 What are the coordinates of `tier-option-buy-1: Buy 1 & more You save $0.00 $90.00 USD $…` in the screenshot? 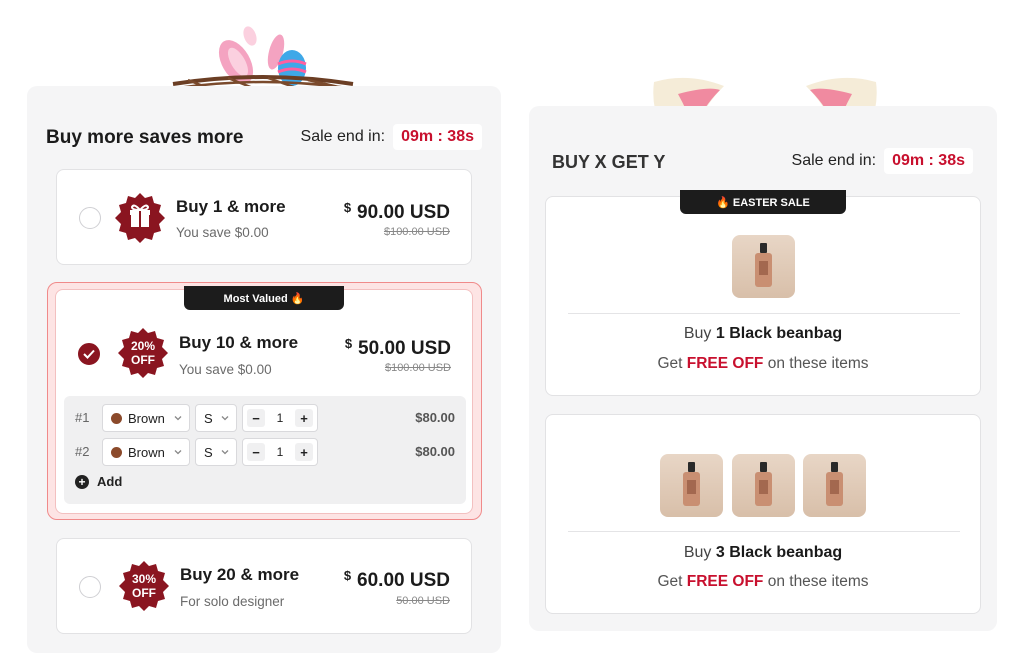 It's located at (264, 217).